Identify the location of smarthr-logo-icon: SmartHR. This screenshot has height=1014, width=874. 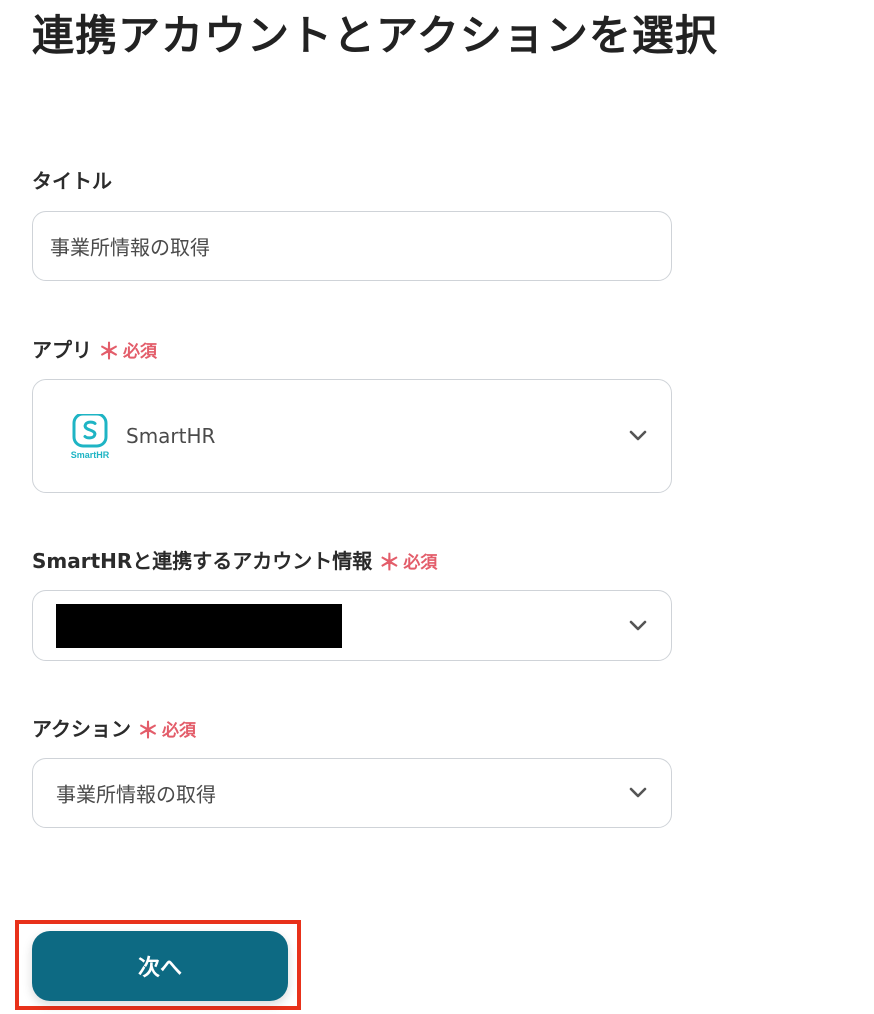
(90, 436).